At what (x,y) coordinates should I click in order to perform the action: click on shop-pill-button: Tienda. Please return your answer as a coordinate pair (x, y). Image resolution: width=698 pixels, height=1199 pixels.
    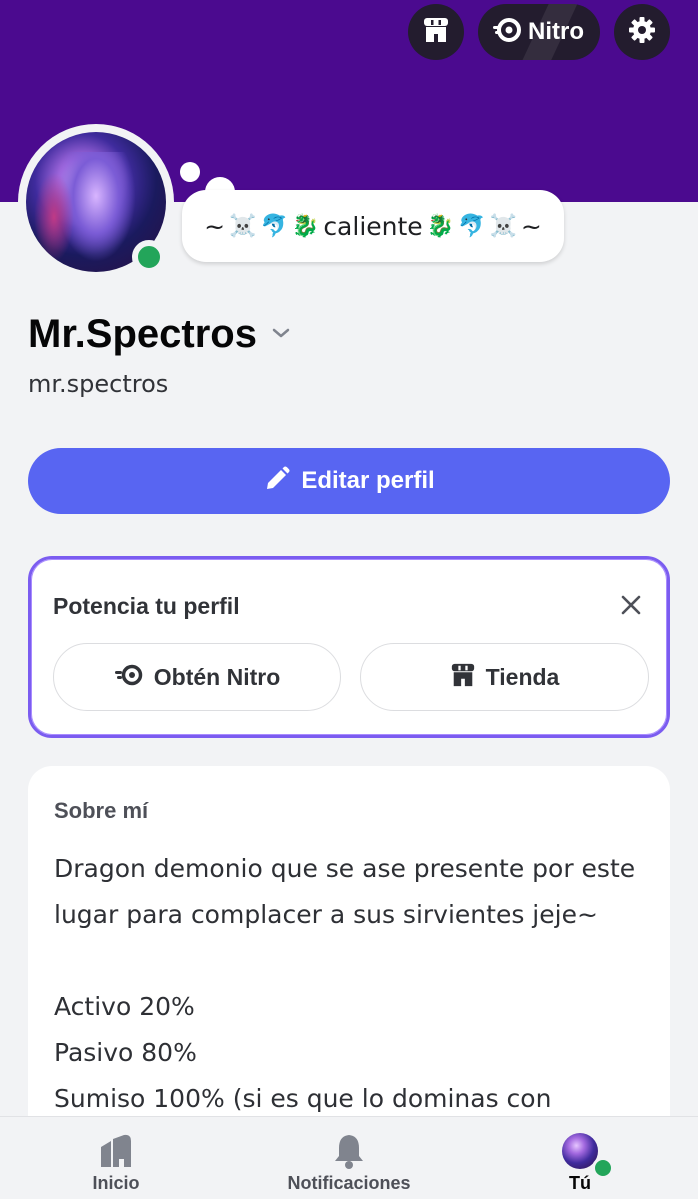
    Looking at the image, I should click on (504, 677).